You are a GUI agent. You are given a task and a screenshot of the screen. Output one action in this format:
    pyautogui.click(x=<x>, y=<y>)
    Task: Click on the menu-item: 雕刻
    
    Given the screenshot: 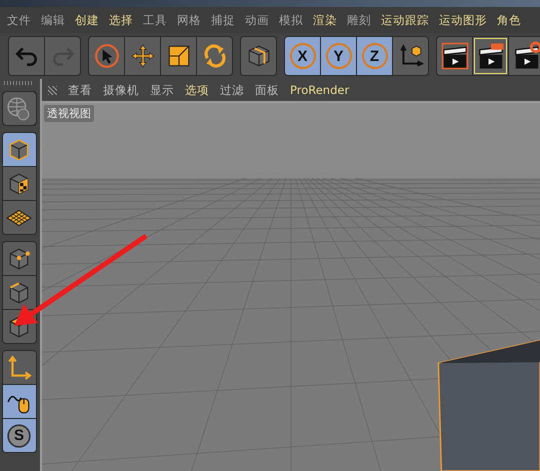 What is the action you would take?
    pyautogui.click(x=359, y=20)
    